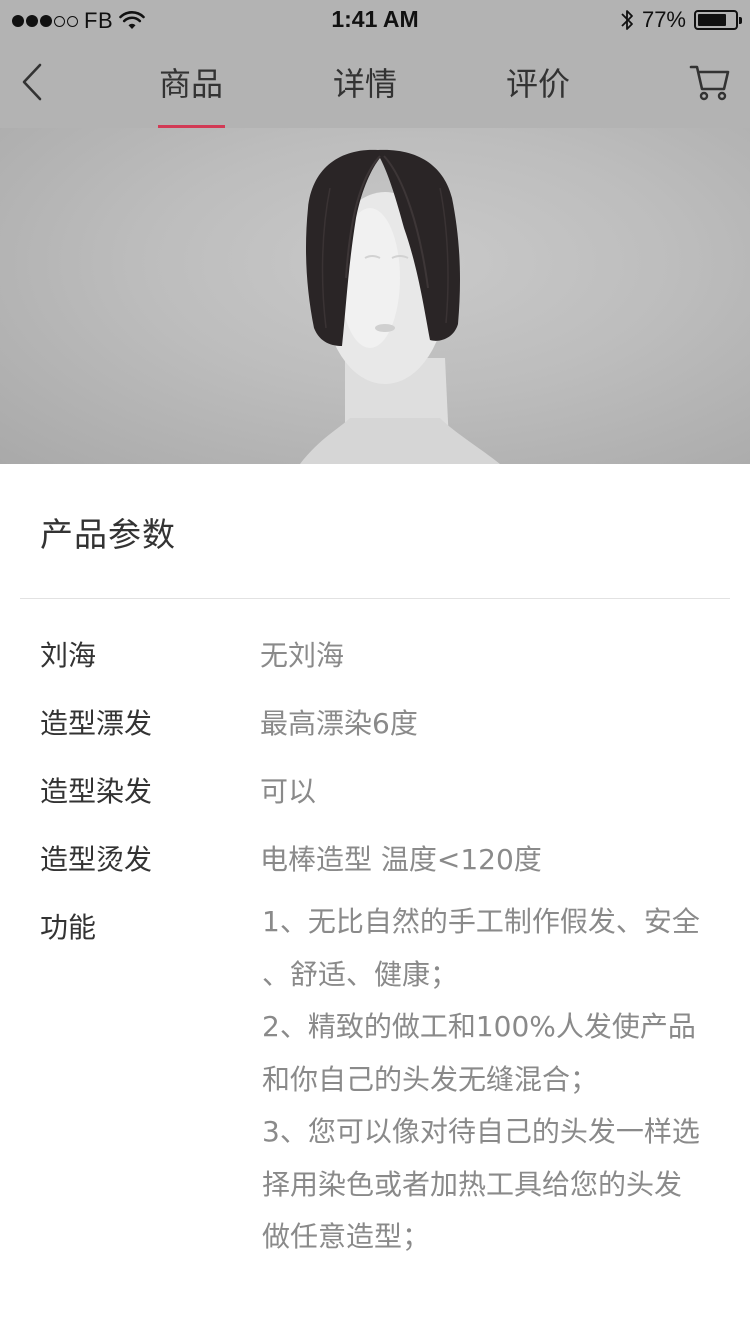  What do you see at coordinates (339, 723) in the screenshot?
I see `param-value: 最高漂染6度` at bounding box center [339, 723].